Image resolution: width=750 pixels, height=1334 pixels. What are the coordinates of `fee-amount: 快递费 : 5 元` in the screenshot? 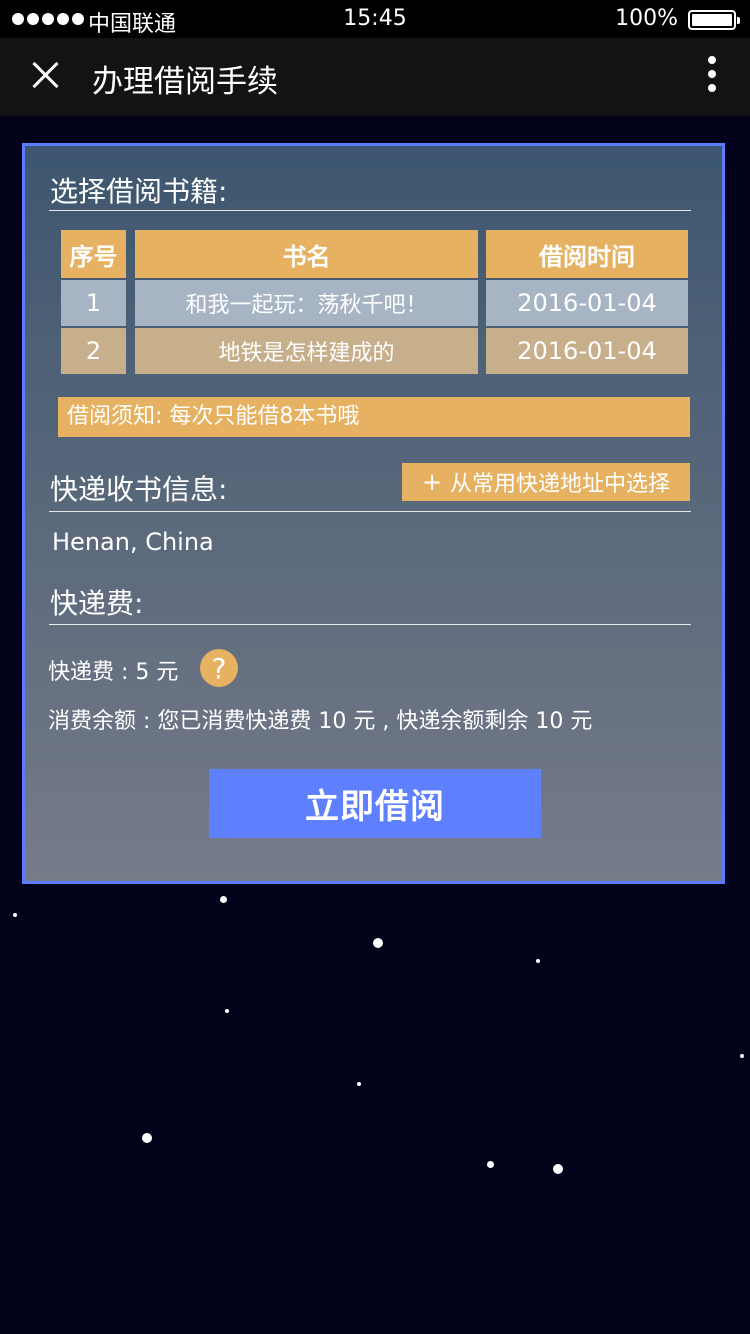 It's located at (113, 672).